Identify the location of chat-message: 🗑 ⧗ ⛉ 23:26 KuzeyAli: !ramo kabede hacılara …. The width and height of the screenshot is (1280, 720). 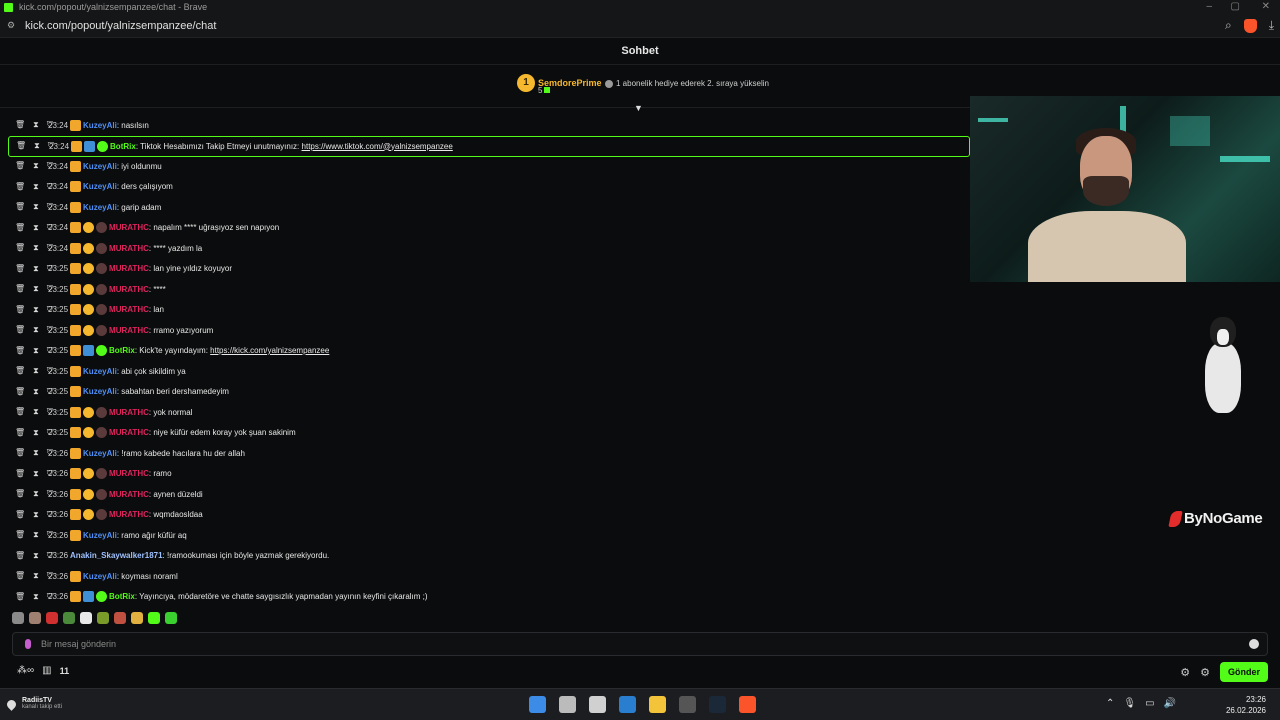
(126, 453).